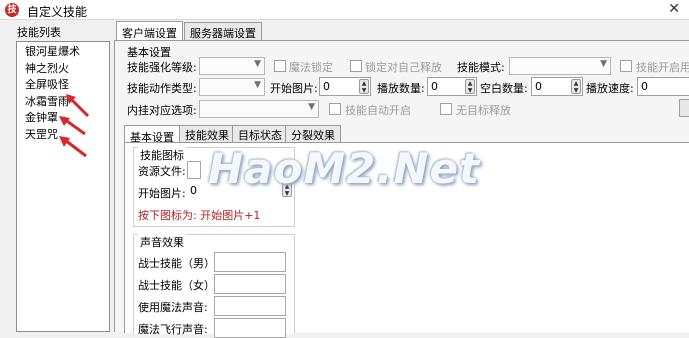 This screenshot has width=689, height=338. Describe the element at coordinates (12, 10) in the screenshot. I see `skill-app-icon: 技` at that location.